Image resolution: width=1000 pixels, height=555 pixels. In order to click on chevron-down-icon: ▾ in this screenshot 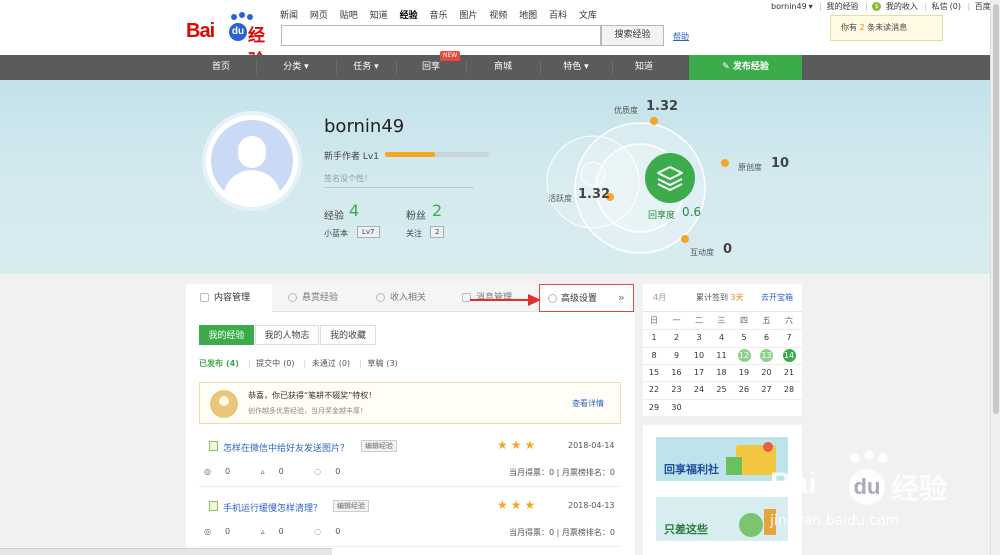, I will do `click(811, 6)`.